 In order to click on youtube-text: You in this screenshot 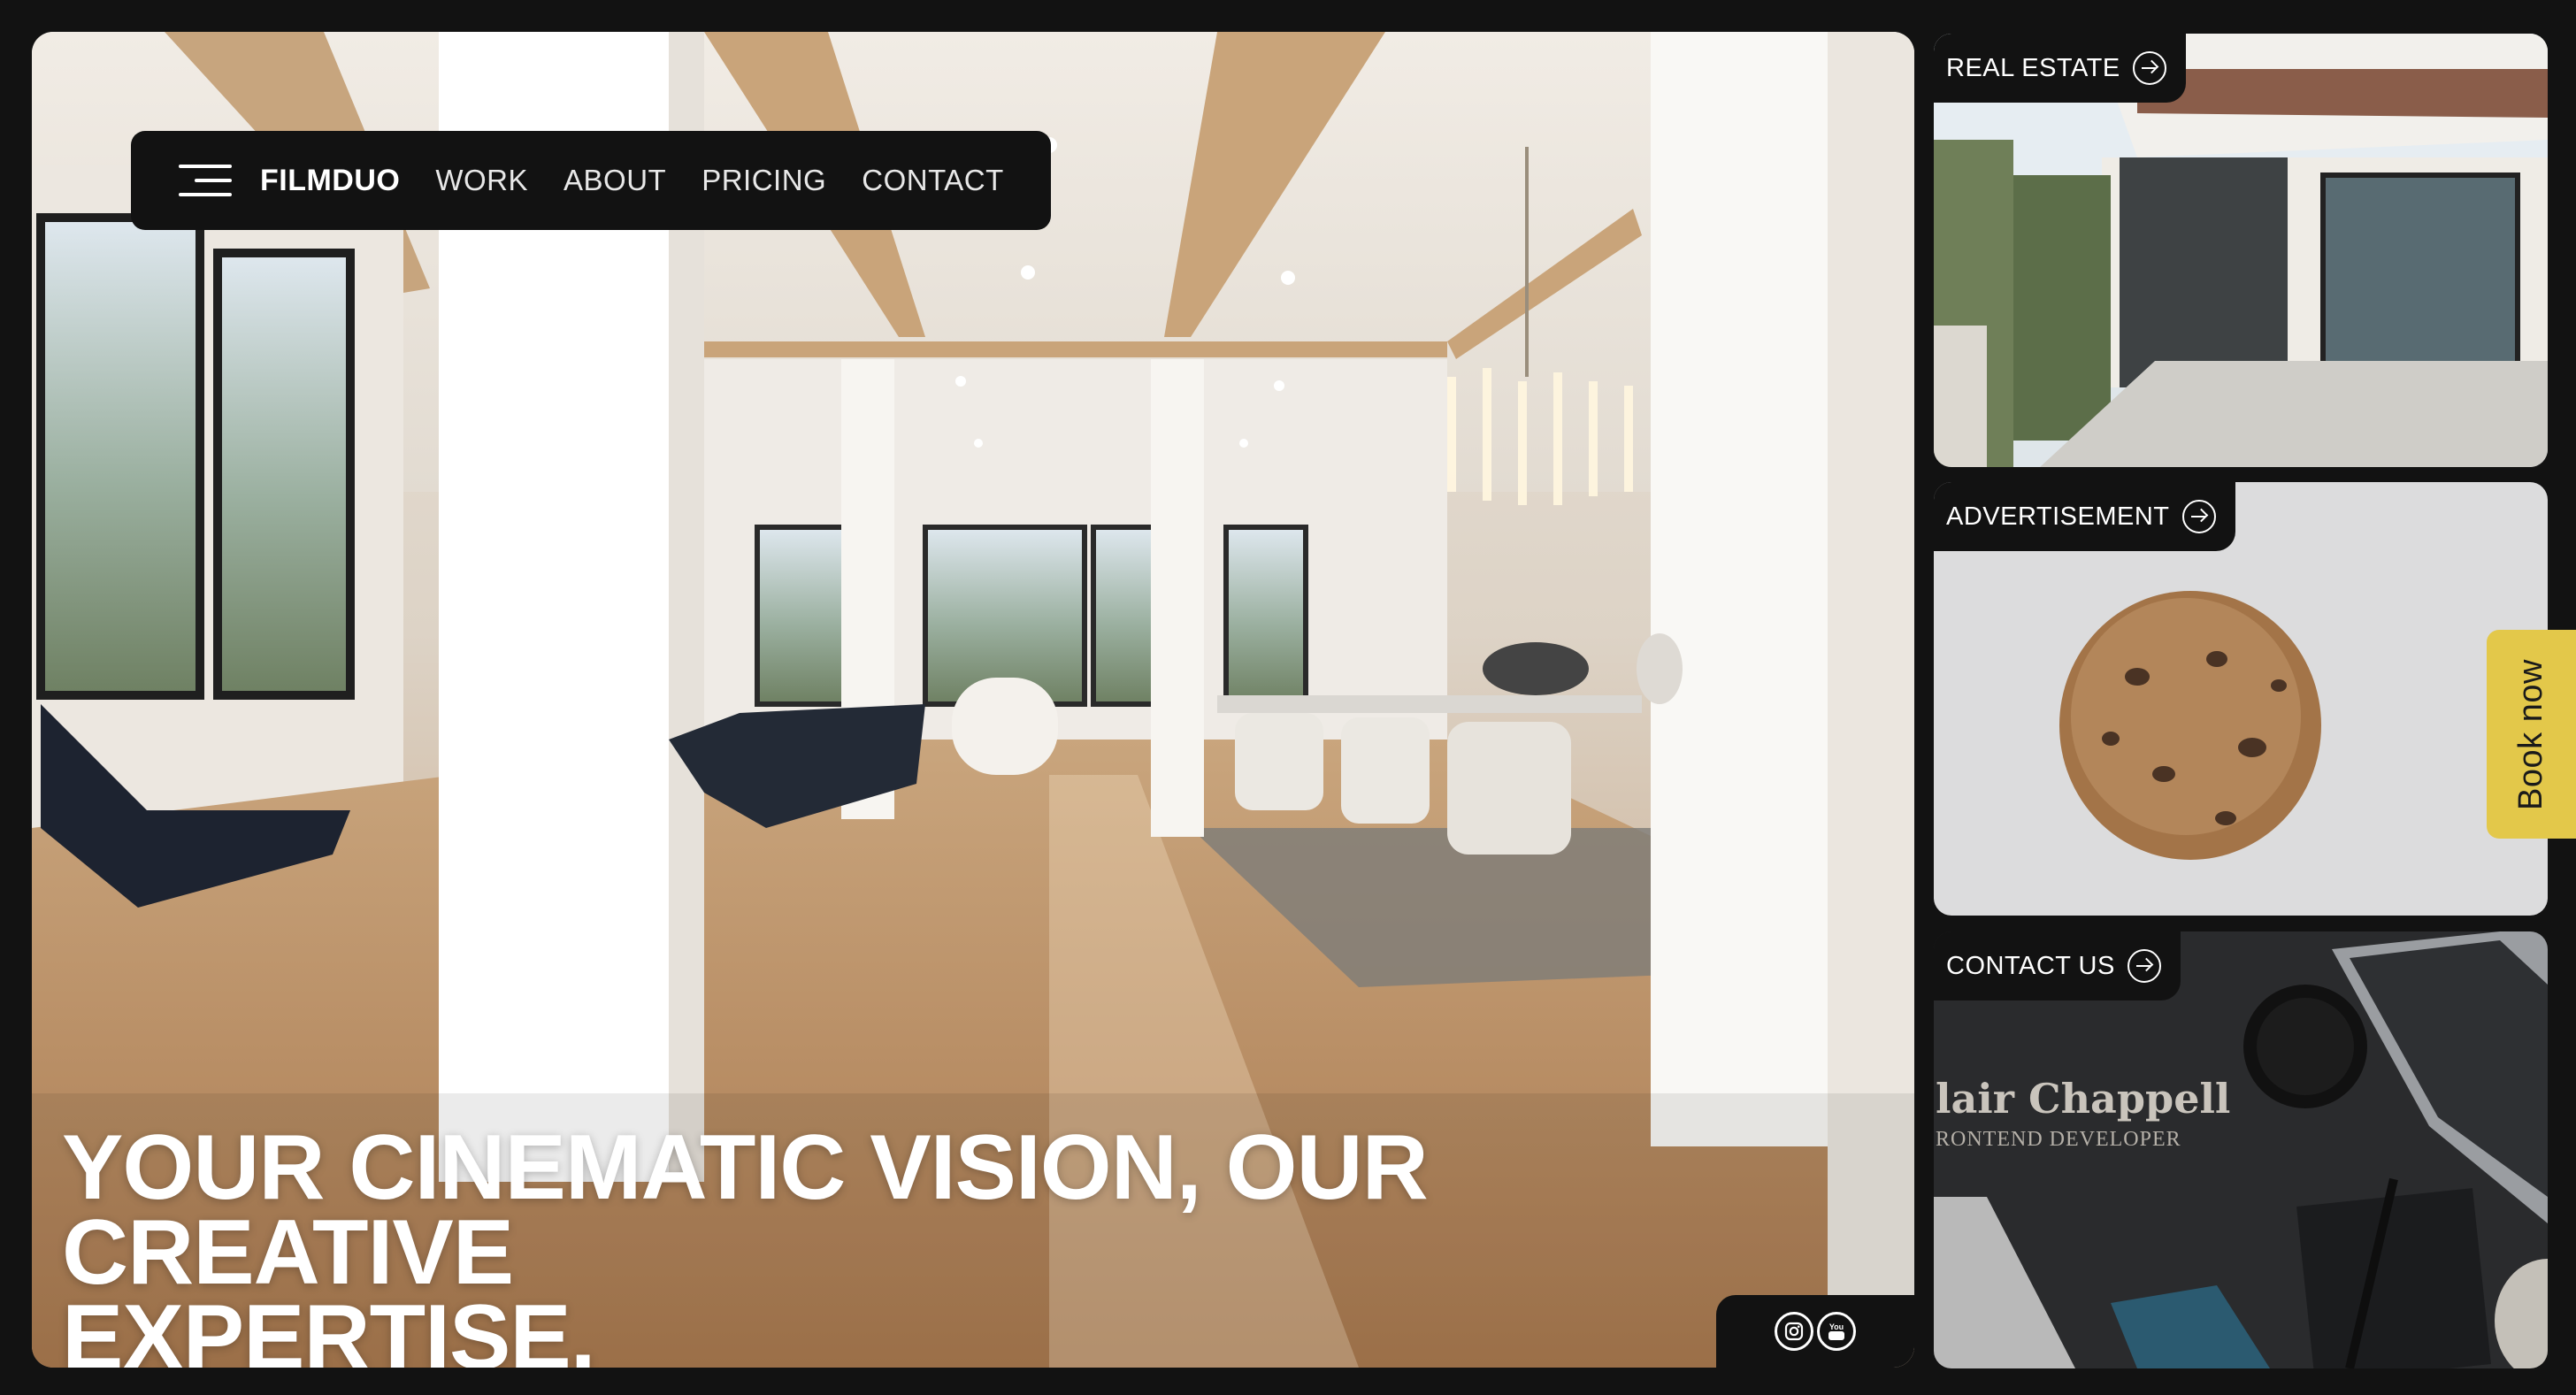, I will do `click(1836, 1326)`.